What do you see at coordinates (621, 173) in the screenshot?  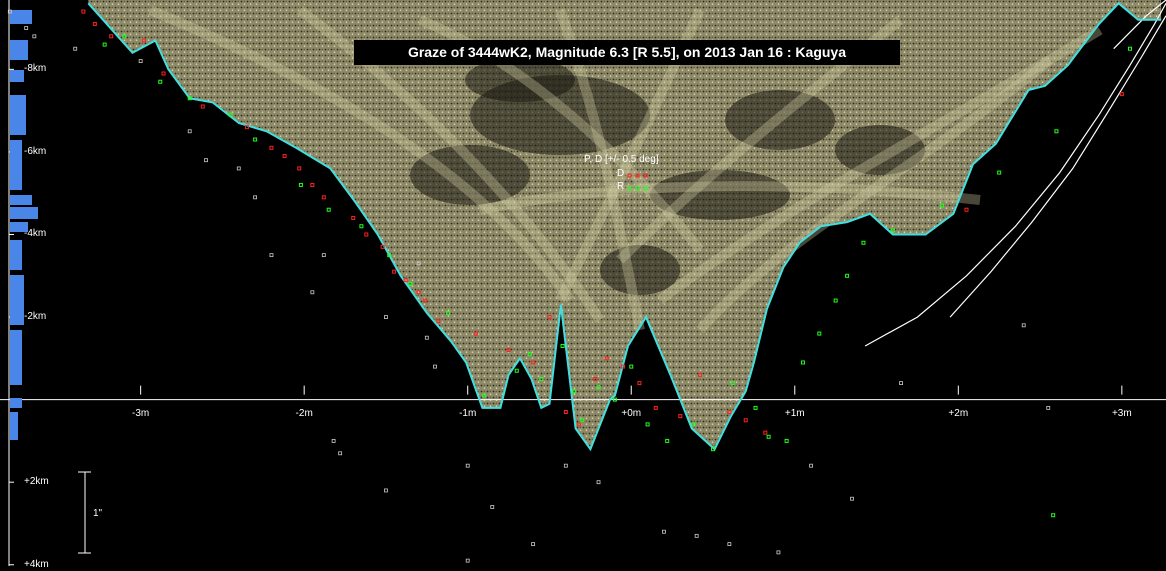 I see `legend-item-d-label: D` at bounding box center [621, 173].